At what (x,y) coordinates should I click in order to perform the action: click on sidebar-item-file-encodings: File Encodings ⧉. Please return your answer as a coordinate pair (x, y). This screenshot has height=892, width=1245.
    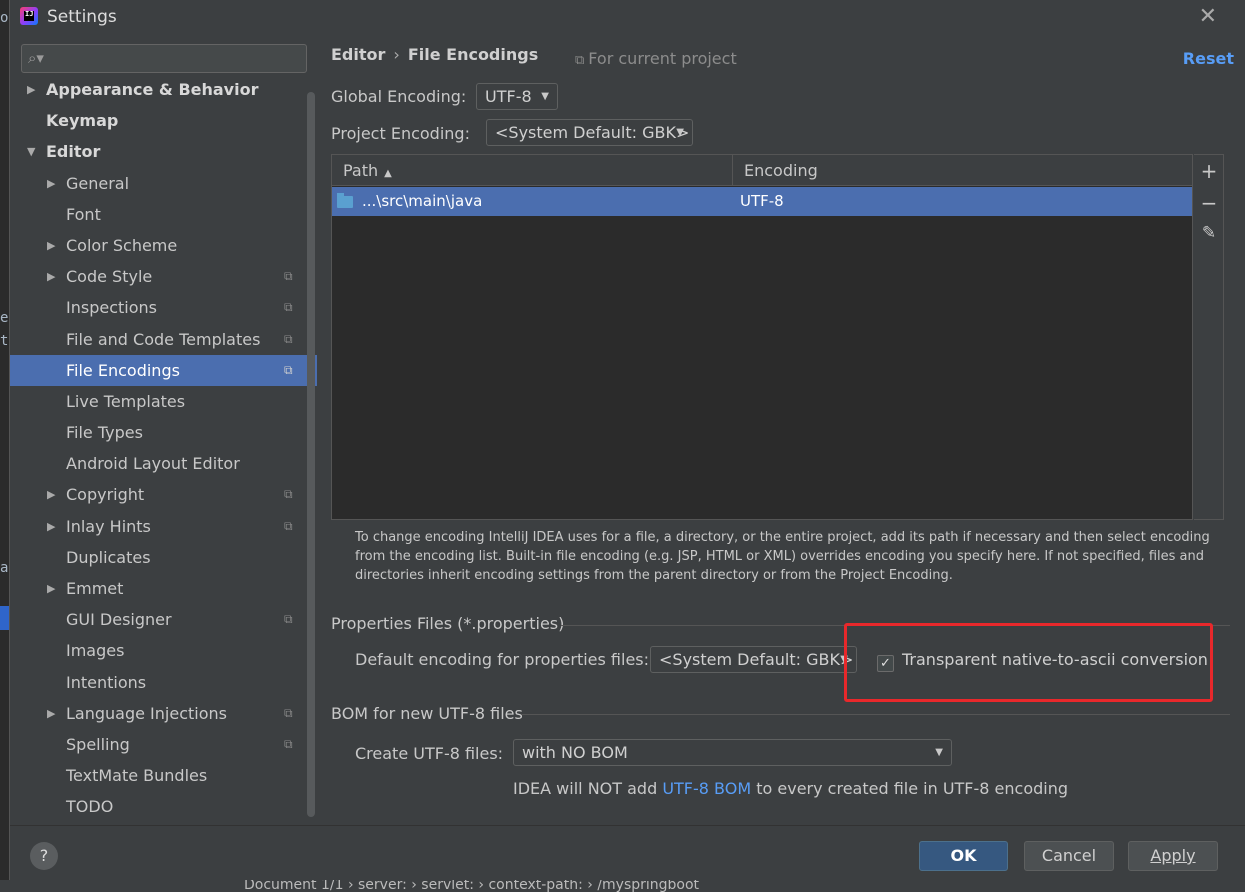
    Looking at the image, I should click on (163, 370).